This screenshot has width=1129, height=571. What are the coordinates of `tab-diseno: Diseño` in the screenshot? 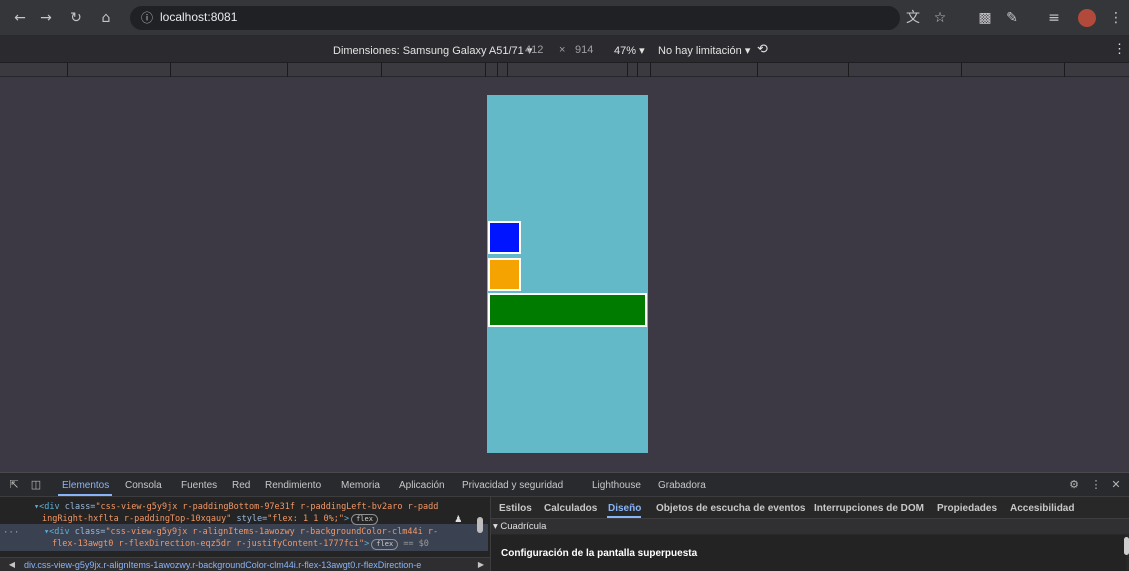 It's located at (624, 508).